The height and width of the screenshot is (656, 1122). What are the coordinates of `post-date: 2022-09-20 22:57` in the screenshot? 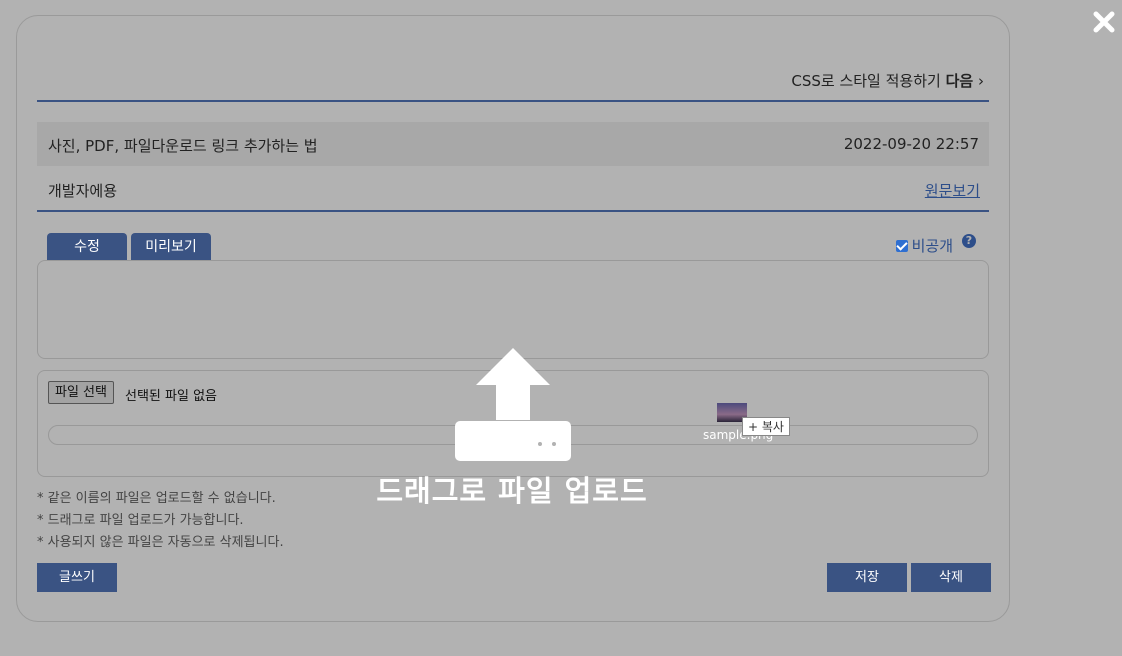 It's located at (911, 144).